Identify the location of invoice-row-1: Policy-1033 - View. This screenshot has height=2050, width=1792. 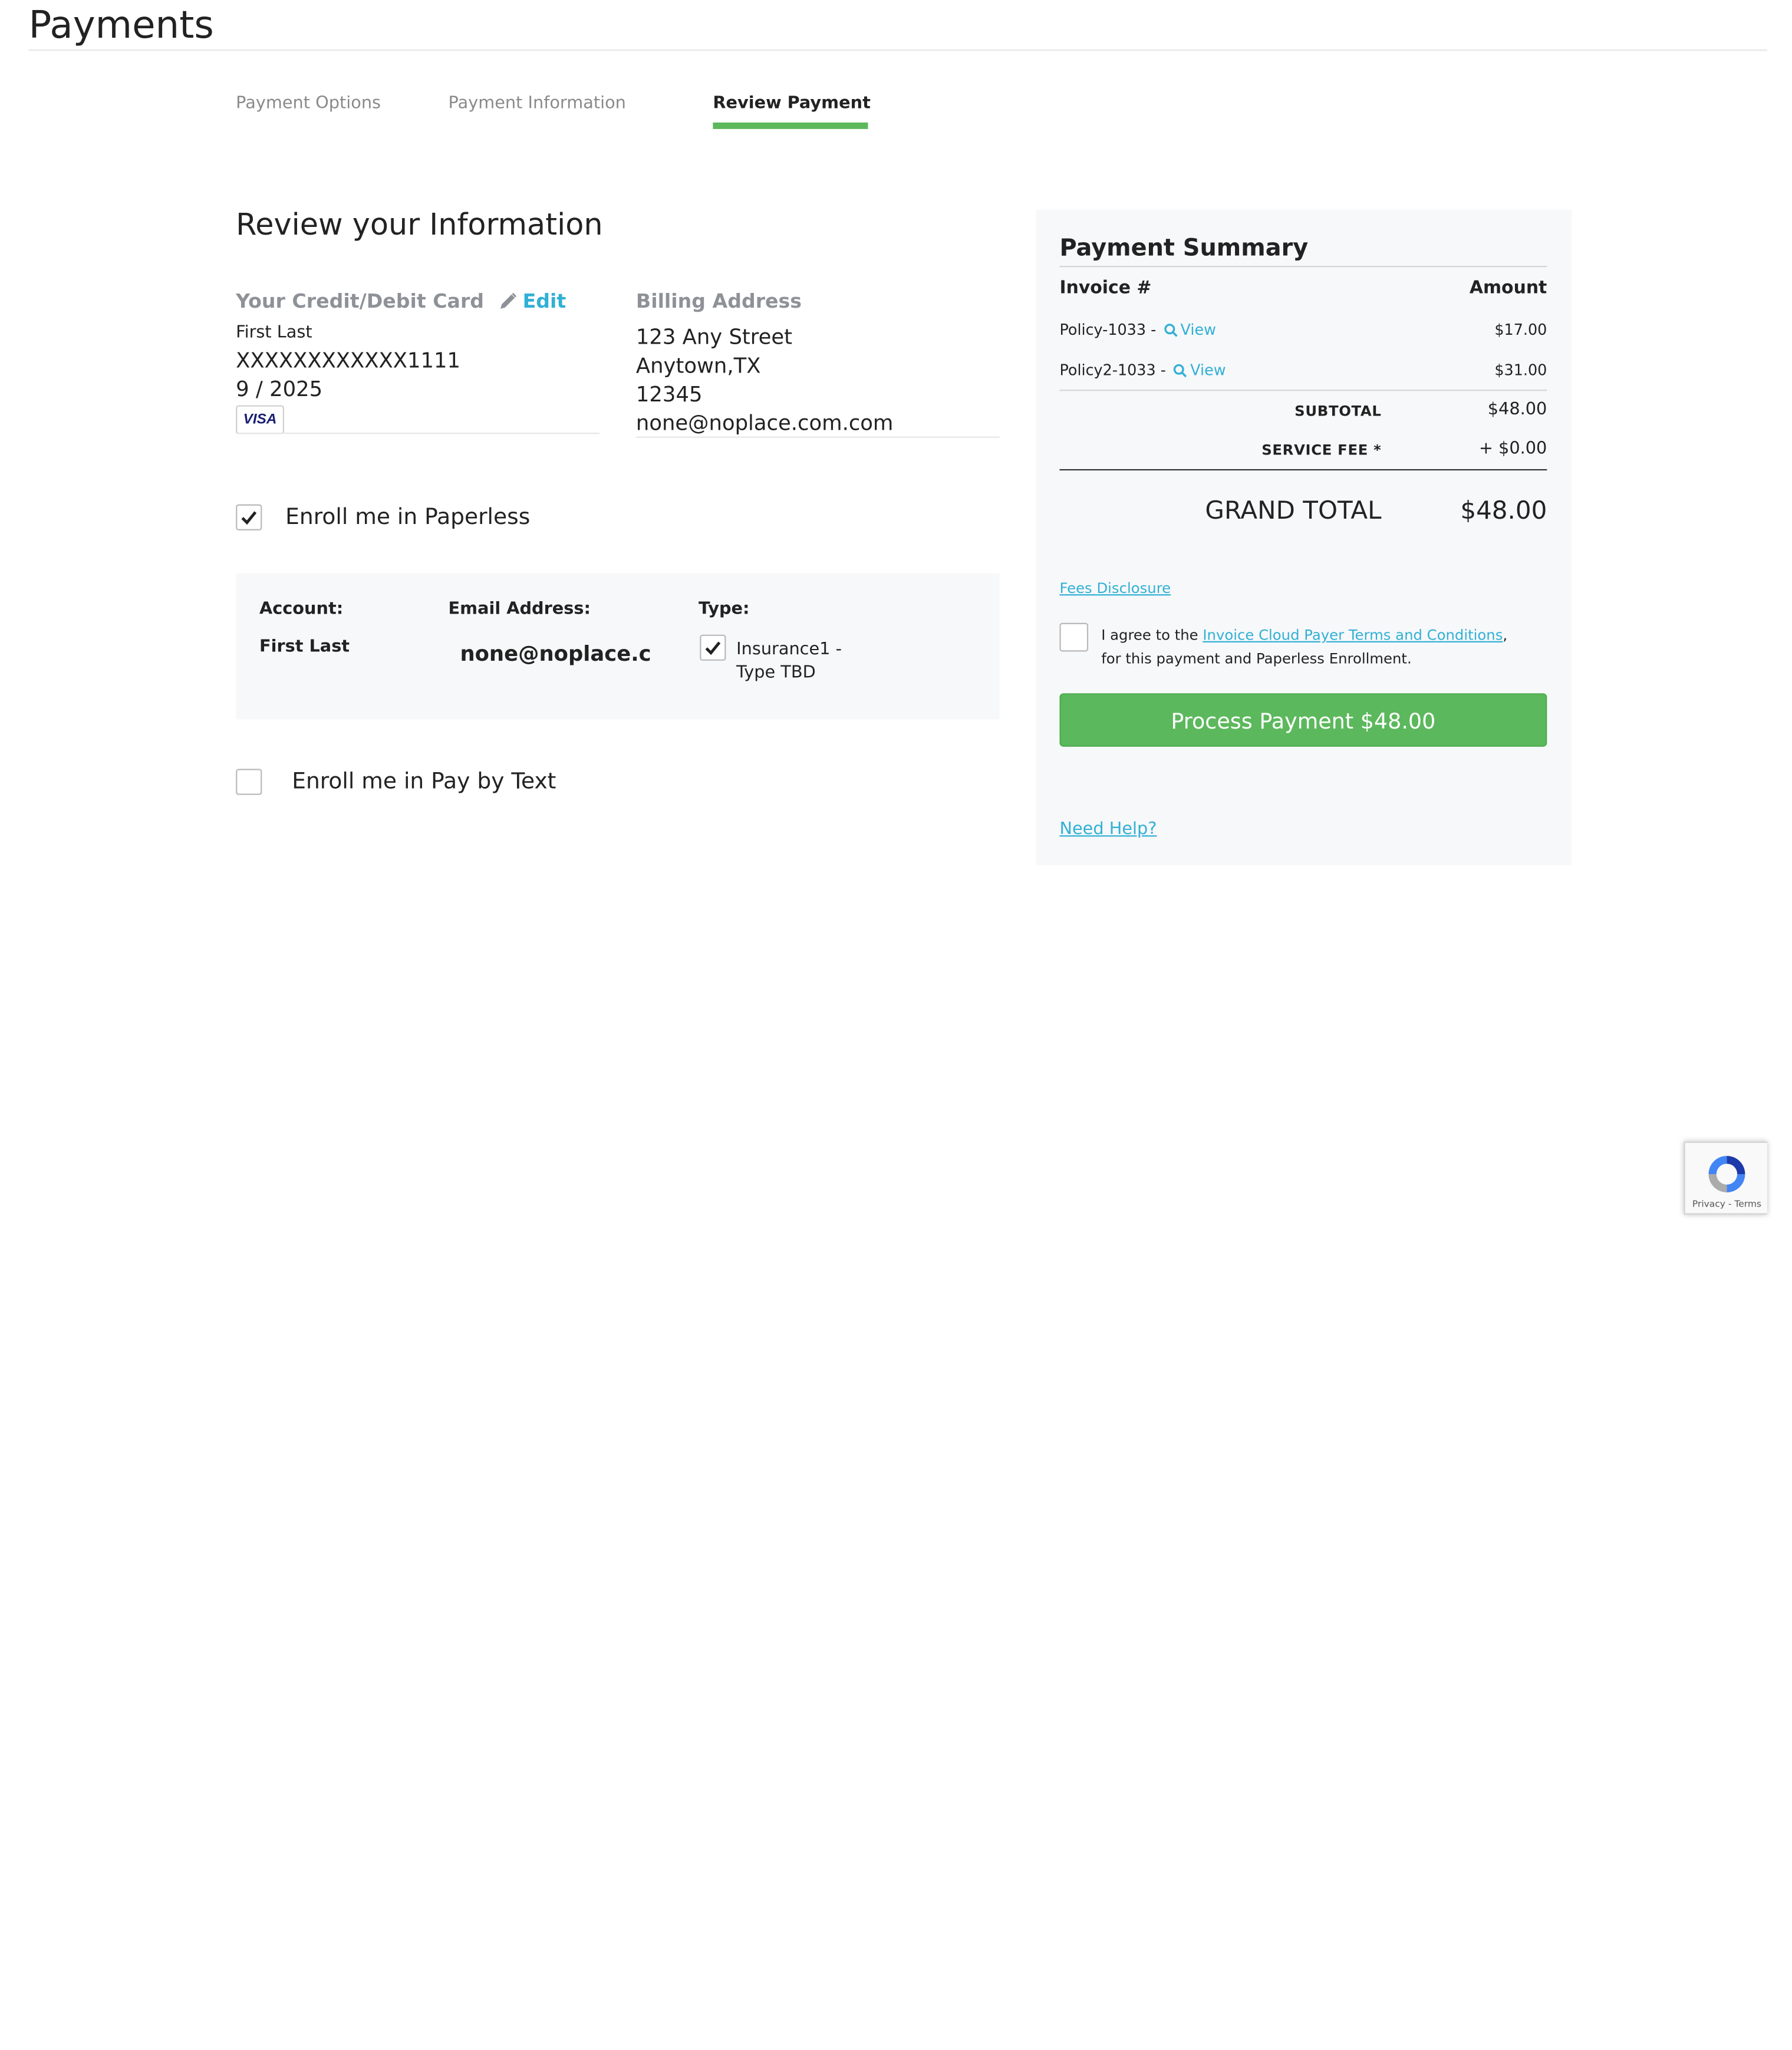
(1137, 330).